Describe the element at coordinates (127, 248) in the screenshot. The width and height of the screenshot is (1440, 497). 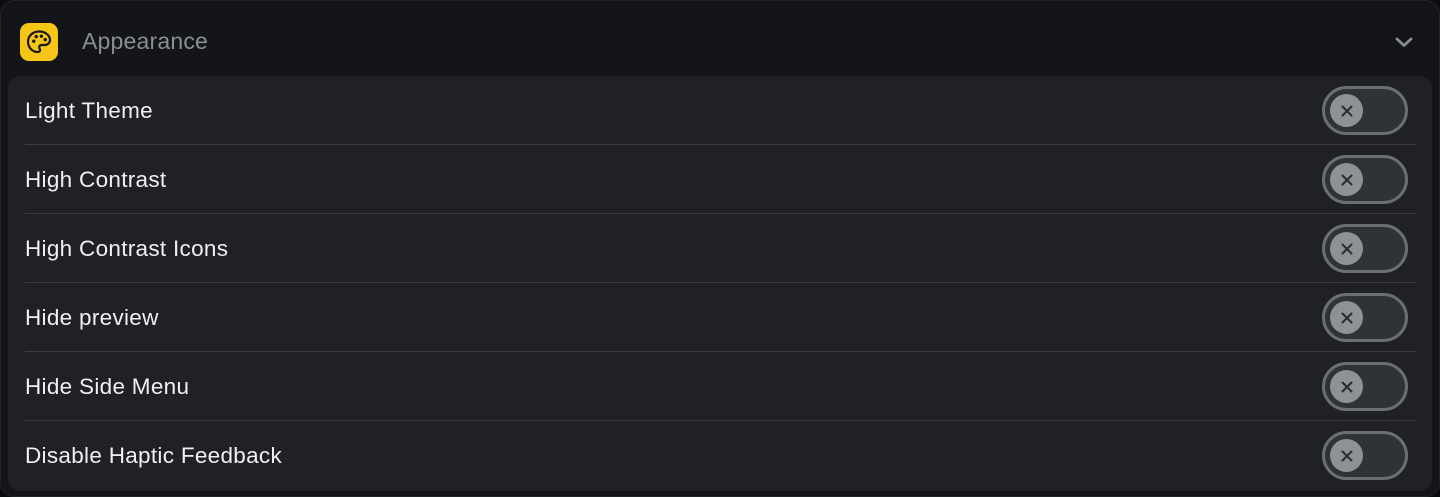
I see `setting-label: High Contrast Icons` at that location.